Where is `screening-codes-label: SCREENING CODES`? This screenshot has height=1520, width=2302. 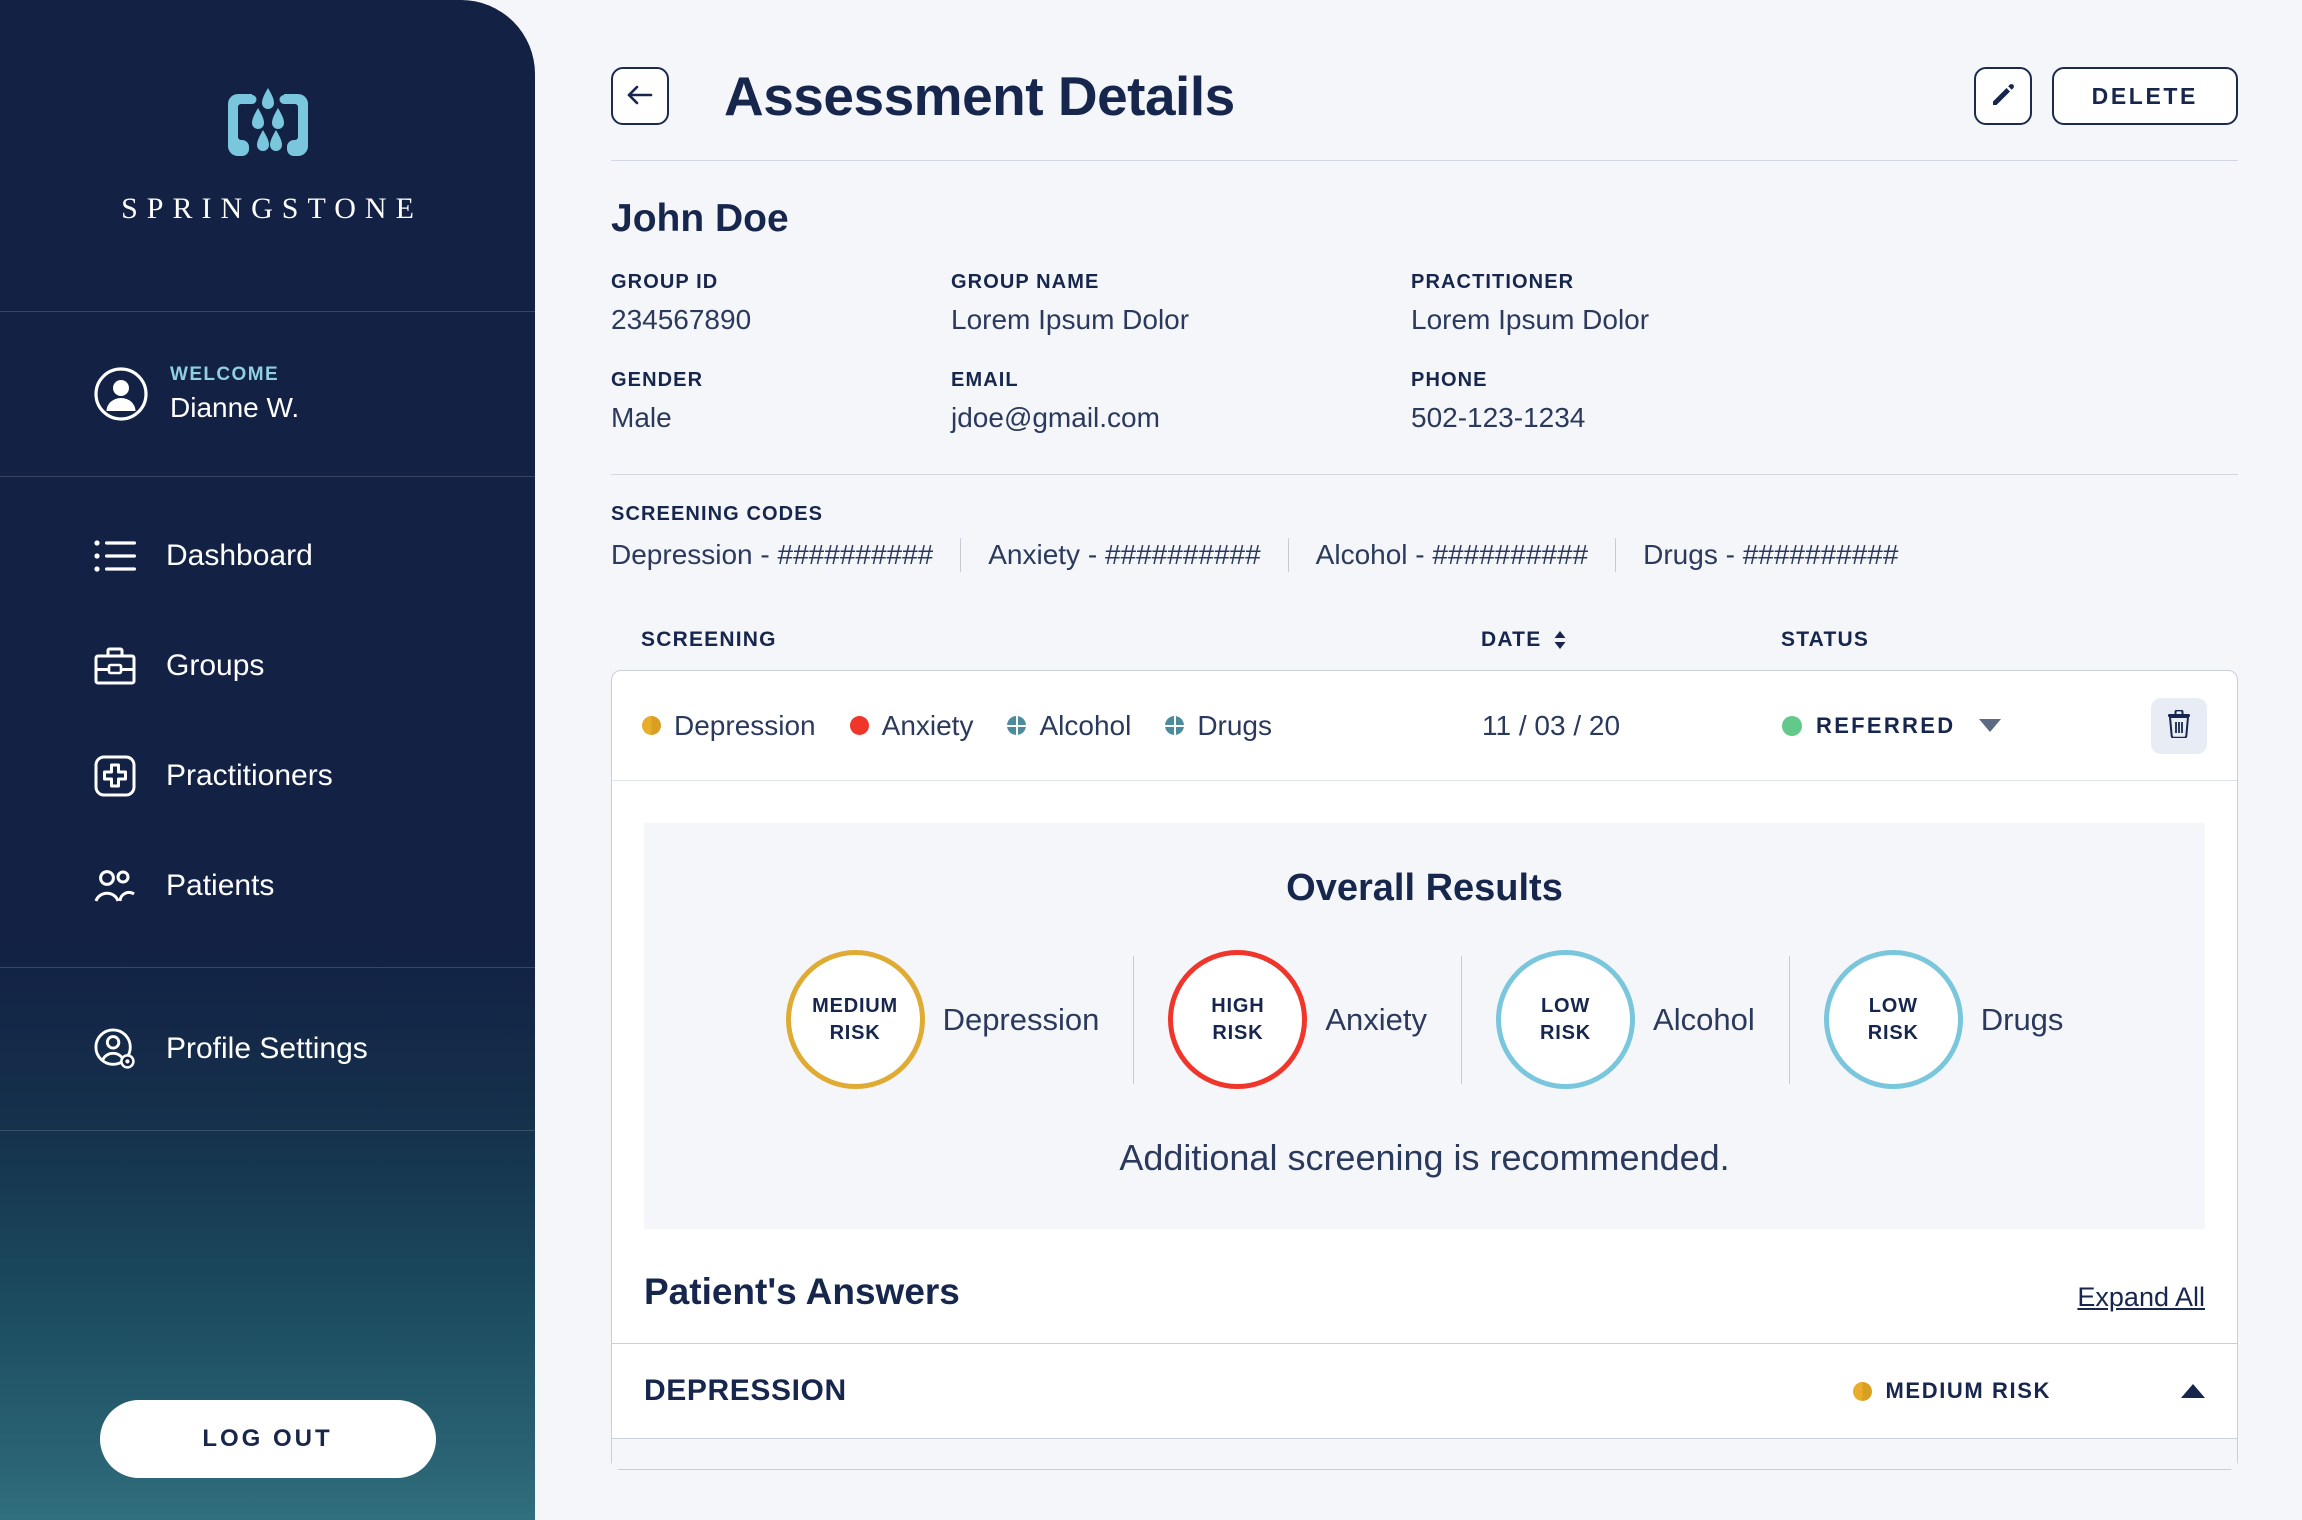
screening-codes-label: SCREENING CODES is located at coordinates (717, 514).